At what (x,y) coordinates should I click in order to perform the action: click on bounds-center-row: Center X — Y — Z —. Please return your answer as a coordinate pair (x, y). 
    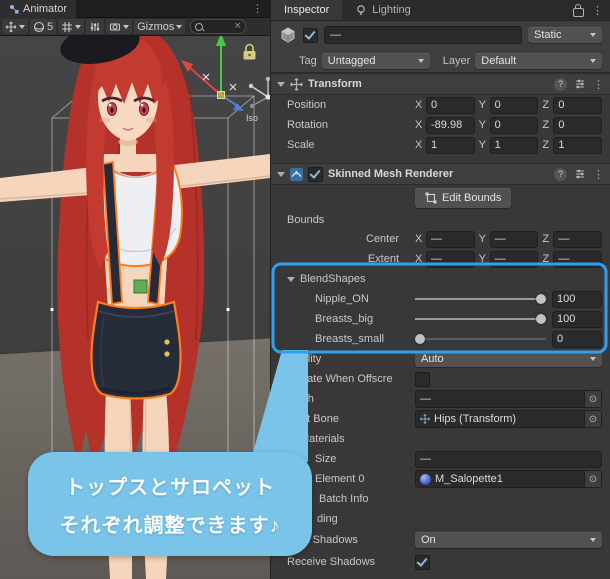
    Looking at the image, I should click on (440, 239).